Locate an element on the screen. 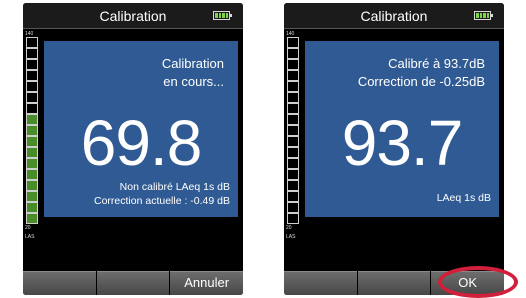 The height and width of the screenshot is (298, 526). level-readout: 69.8 is located at coordinates (141, 143).